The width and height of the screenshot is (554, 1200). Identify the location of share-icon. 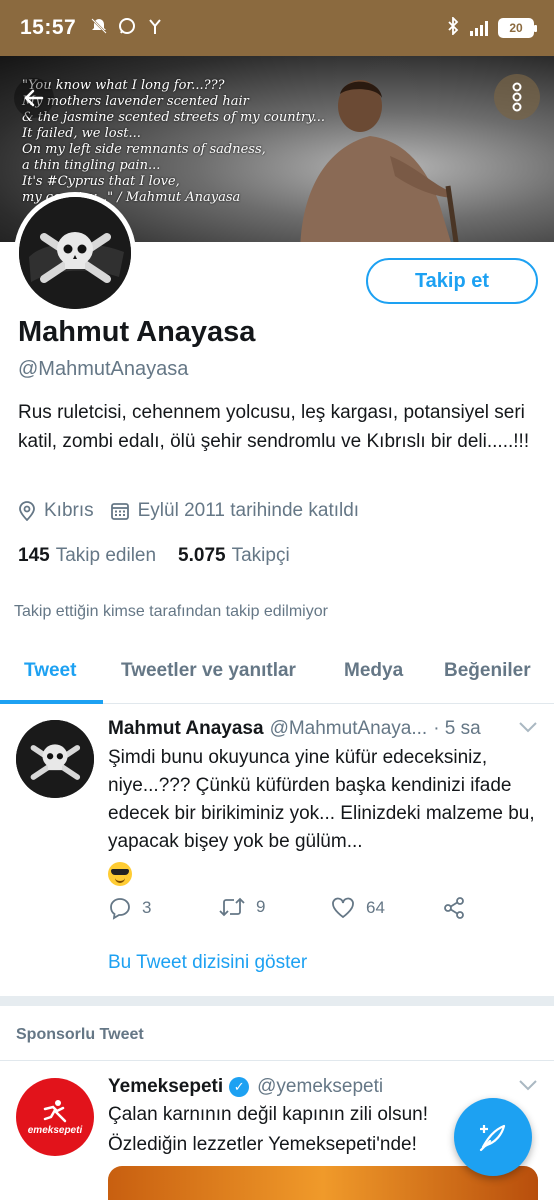
(454, 908).